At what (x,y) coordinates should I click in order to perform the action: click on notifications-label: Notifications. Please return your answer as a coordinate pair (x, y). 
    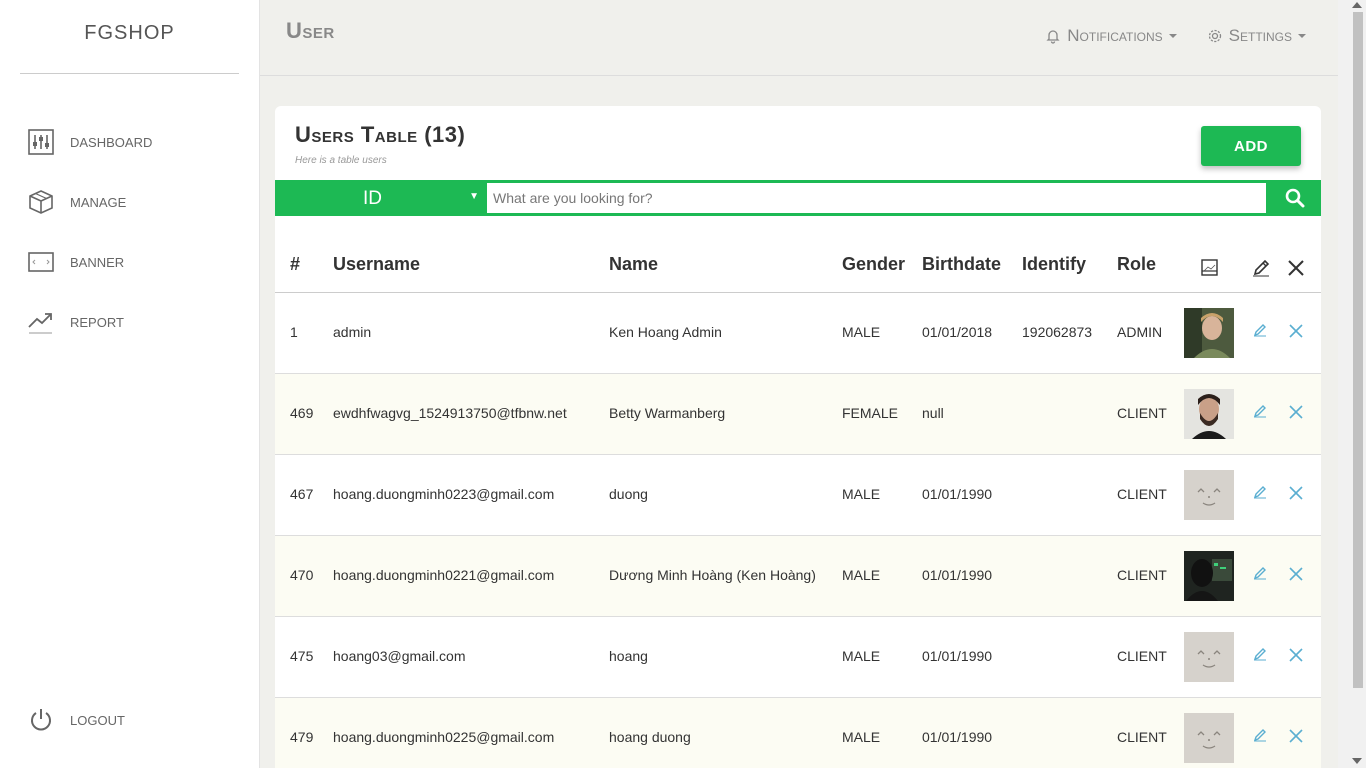
    Looking at the image, I should click on (1115, 35).